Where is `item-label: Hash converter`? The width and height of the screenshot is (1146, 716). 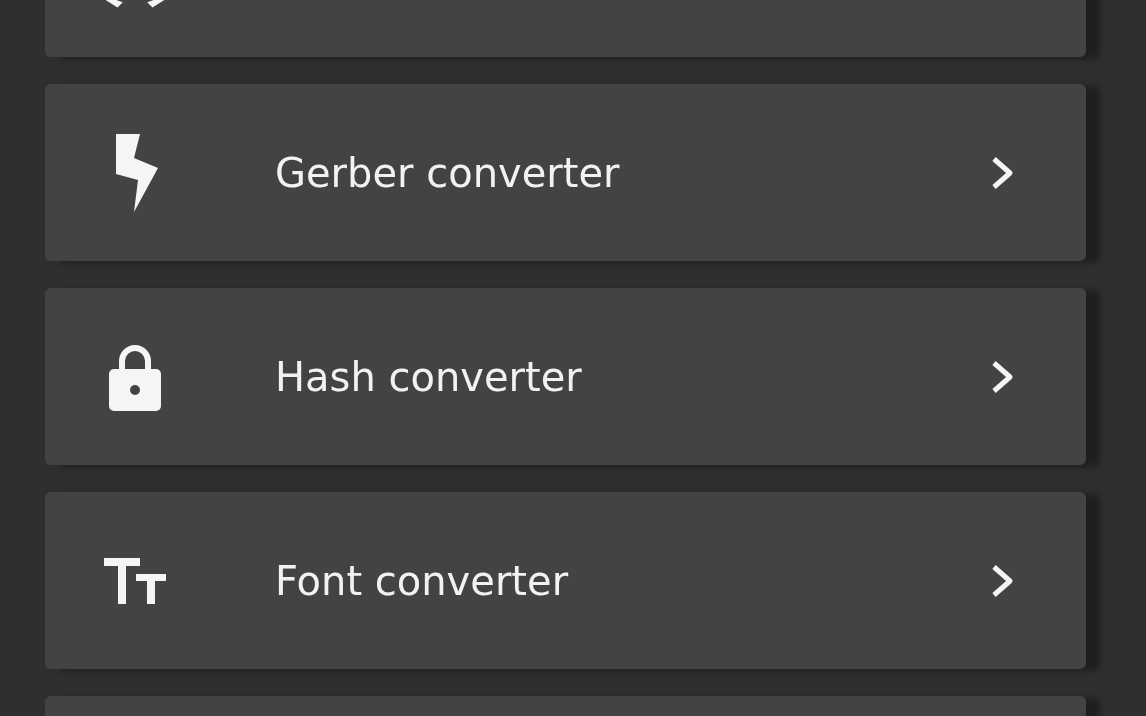 item-label: Hash converter is located at coordinates (429, 376).